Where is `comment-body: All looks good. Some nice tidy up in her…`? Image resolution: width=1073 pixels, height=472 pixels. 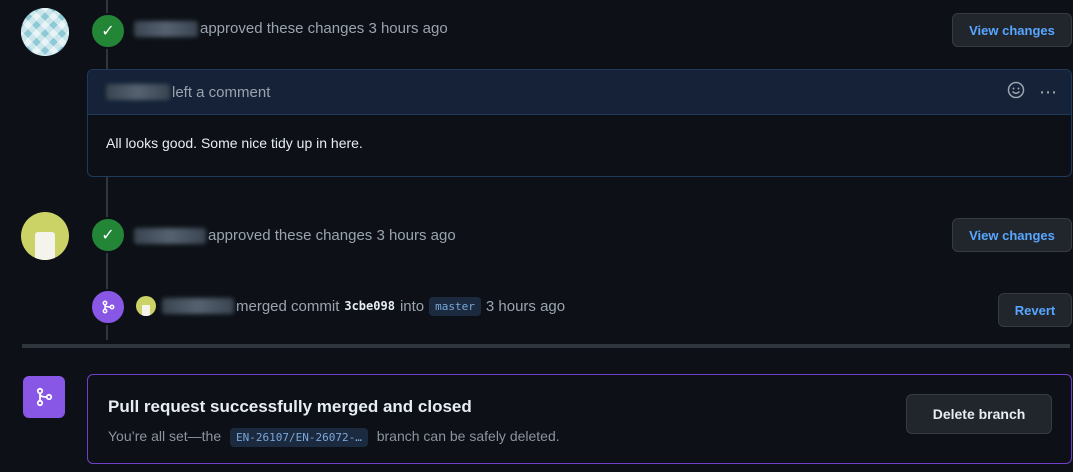 comment-body: All looks good. Some nice tidy up in her… is located at coordinates (234, 143).